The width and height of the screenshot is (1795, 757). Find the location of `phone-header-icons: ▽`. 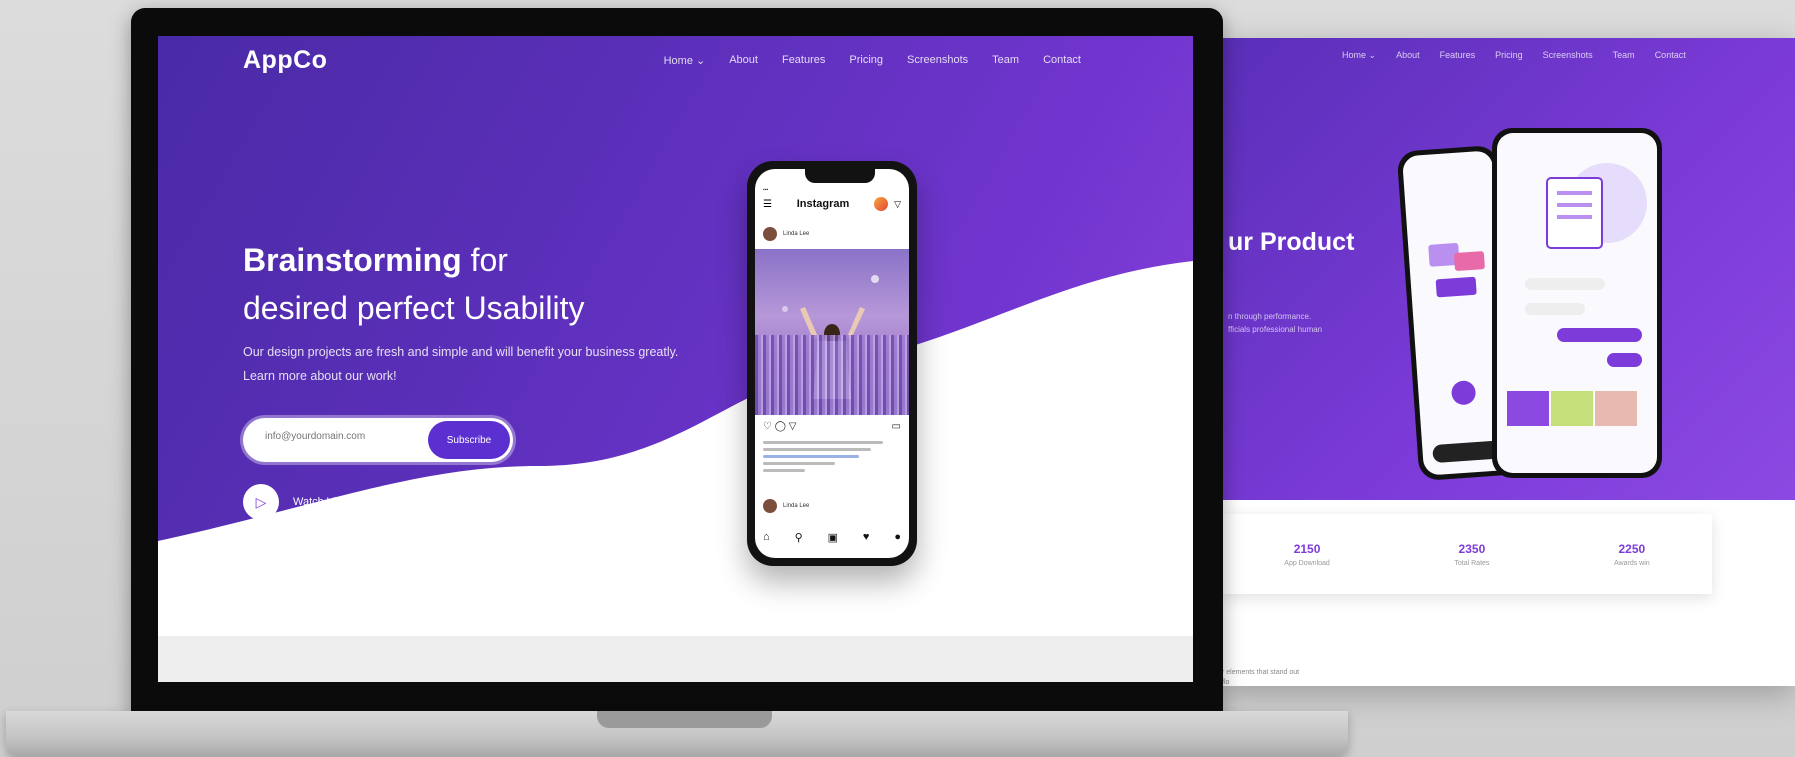

phone-header-icons: ▽ is located at coordinates (887, 204).